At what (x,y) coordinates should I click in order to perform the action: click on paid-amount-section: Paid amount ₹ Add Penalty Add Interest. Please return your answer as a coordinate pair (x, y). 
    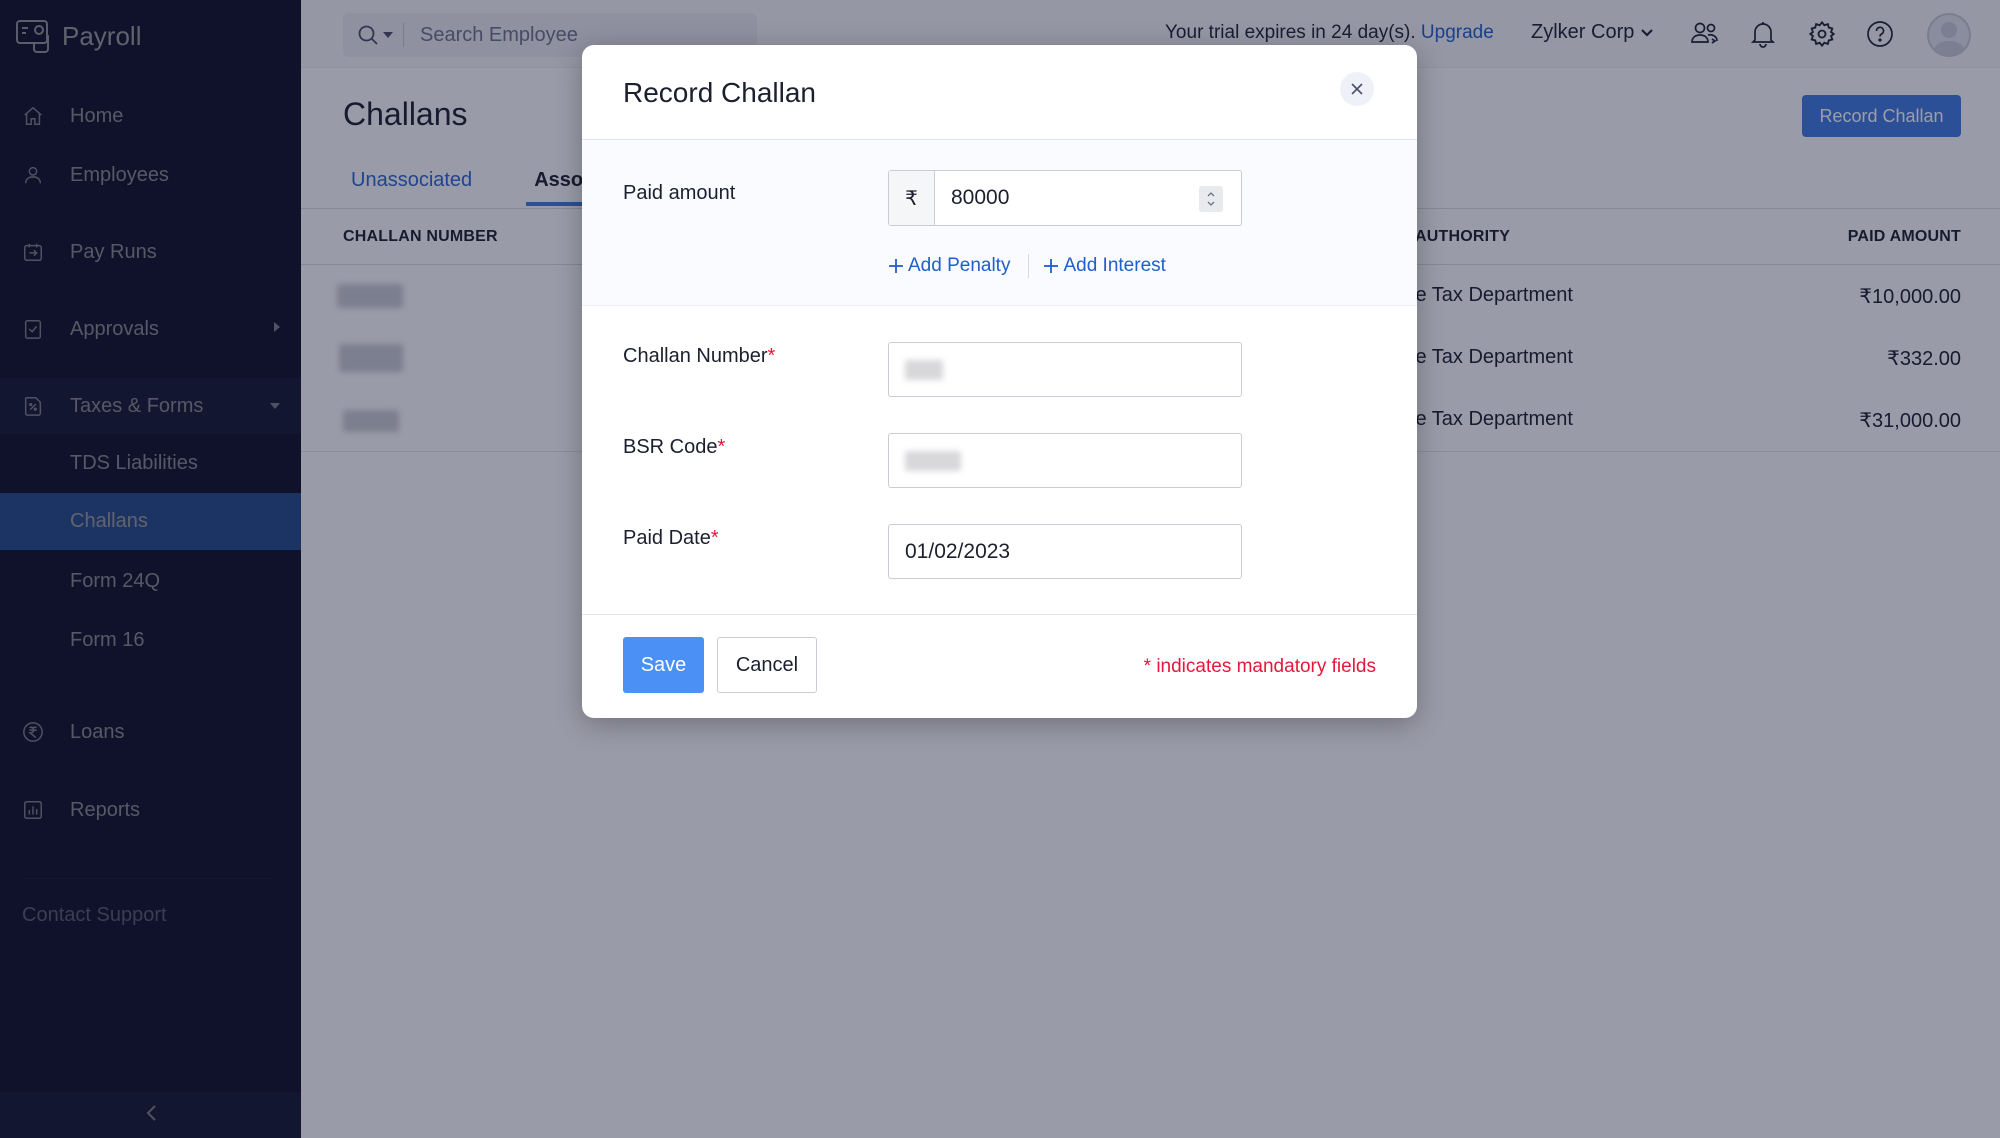
    Looking at the image, I should click on (999, 223).